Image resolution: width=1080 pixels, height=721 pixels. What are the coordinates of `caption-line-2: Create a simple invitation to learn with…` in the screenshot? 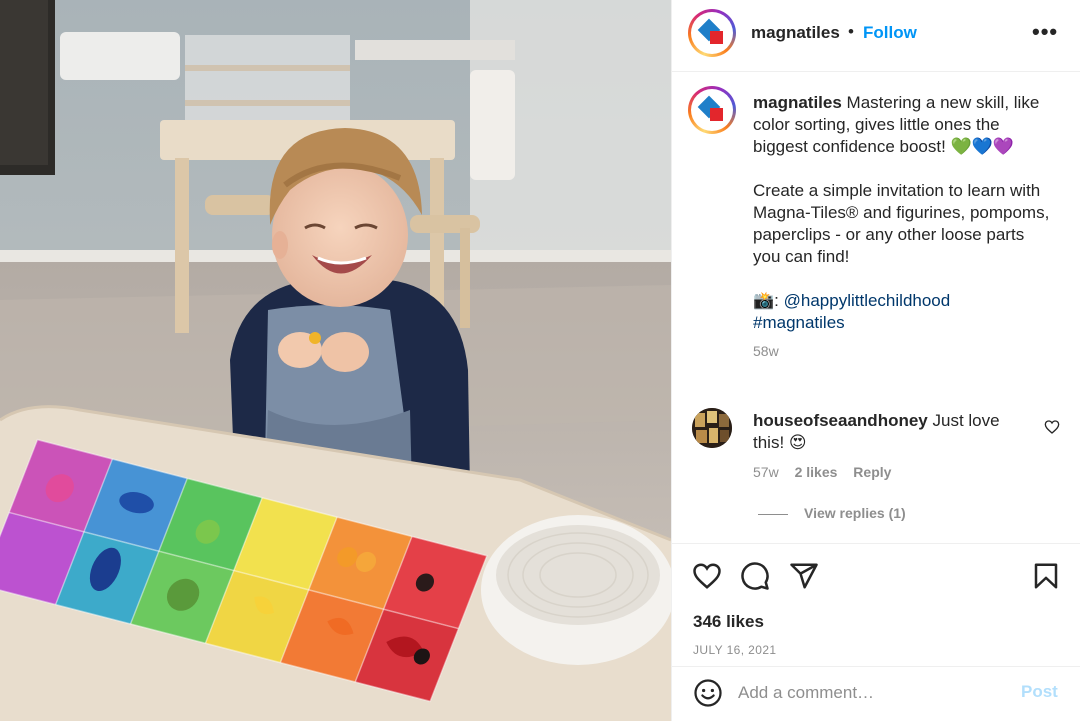 It's located at (901, 223).